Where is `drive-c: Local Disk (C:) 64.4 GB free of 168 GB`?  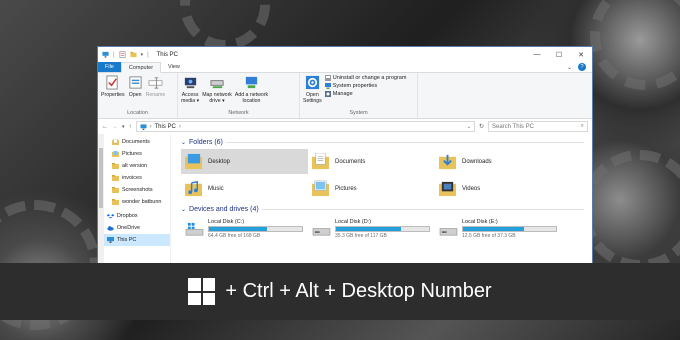
drive-c: Local Disk (C:) 64.4 GB free of 168 GB is located at coordinates (244, 229).